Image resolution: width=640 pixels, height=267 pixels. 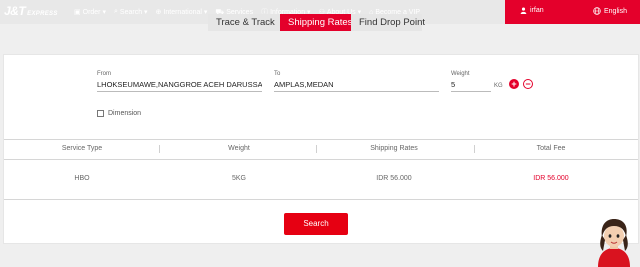 I want to click on logo-text: J&T, so click(x=15, y=11).